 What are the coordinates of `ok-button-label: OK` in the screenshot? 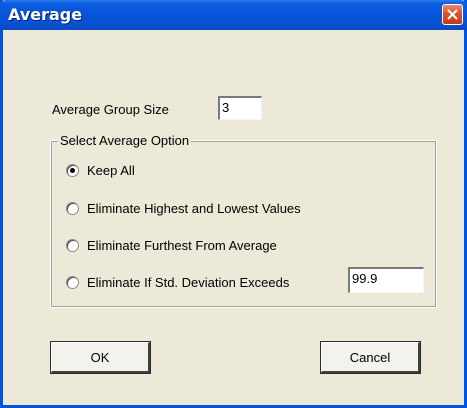 It's located at (100, 357).